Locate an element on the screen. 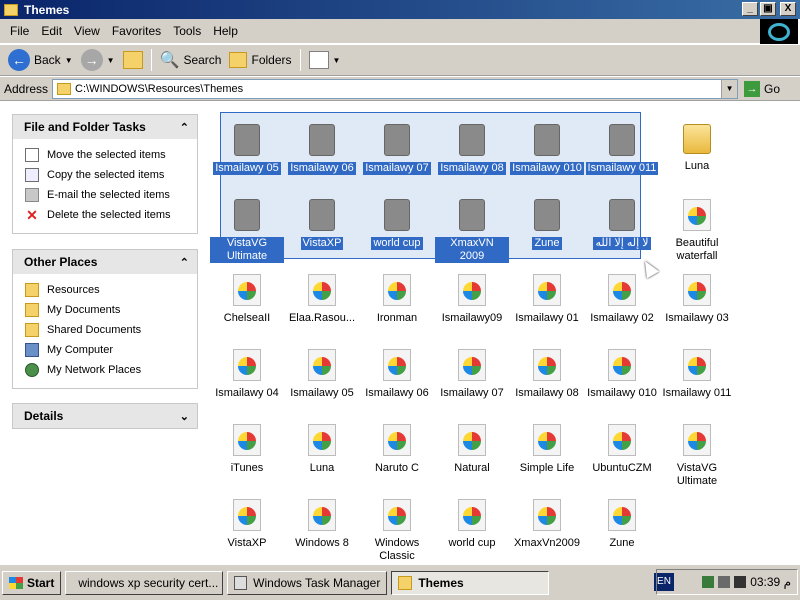  folder-item: VistaXP is located at coordinates (322, 224).